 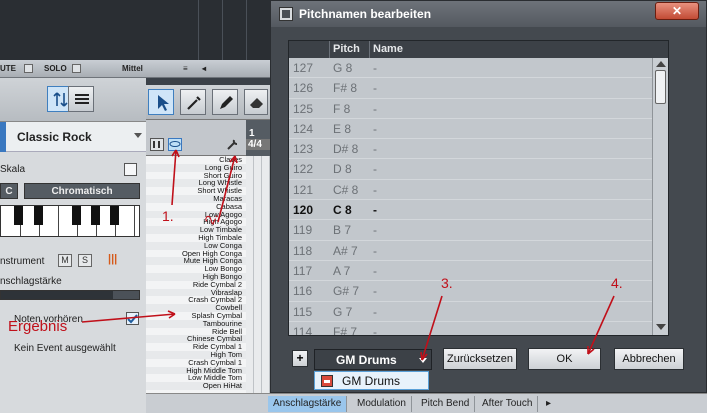 I want to click on tab-overflow: ▸, so click(x=548, y=404).